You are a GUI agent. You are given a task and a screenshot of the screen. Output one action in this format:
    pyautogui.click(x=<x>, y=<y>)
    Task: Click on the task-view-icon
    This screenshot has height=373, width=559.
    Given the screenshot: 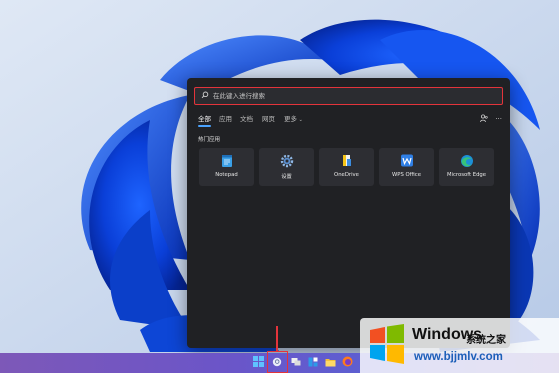 What is the action you would take?
    pyautogui.click(x=296, y=362)
    